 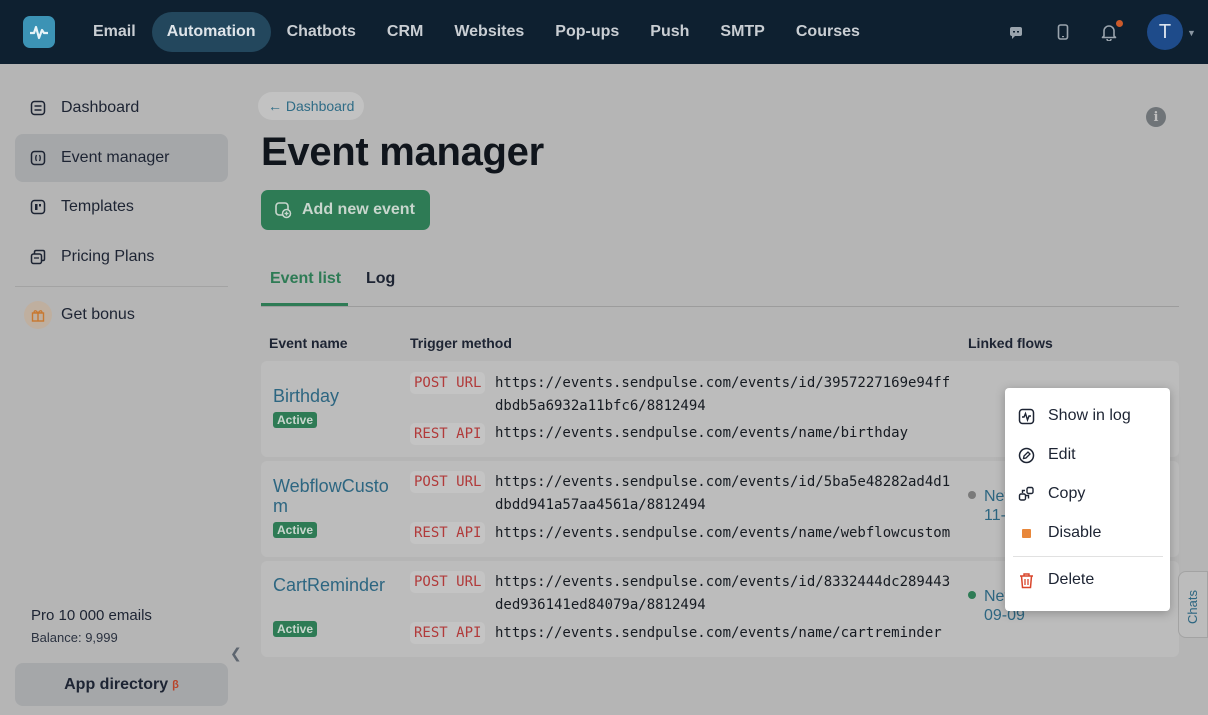 I want to click on nav-courses: Courses, so click(x=828, y=32).